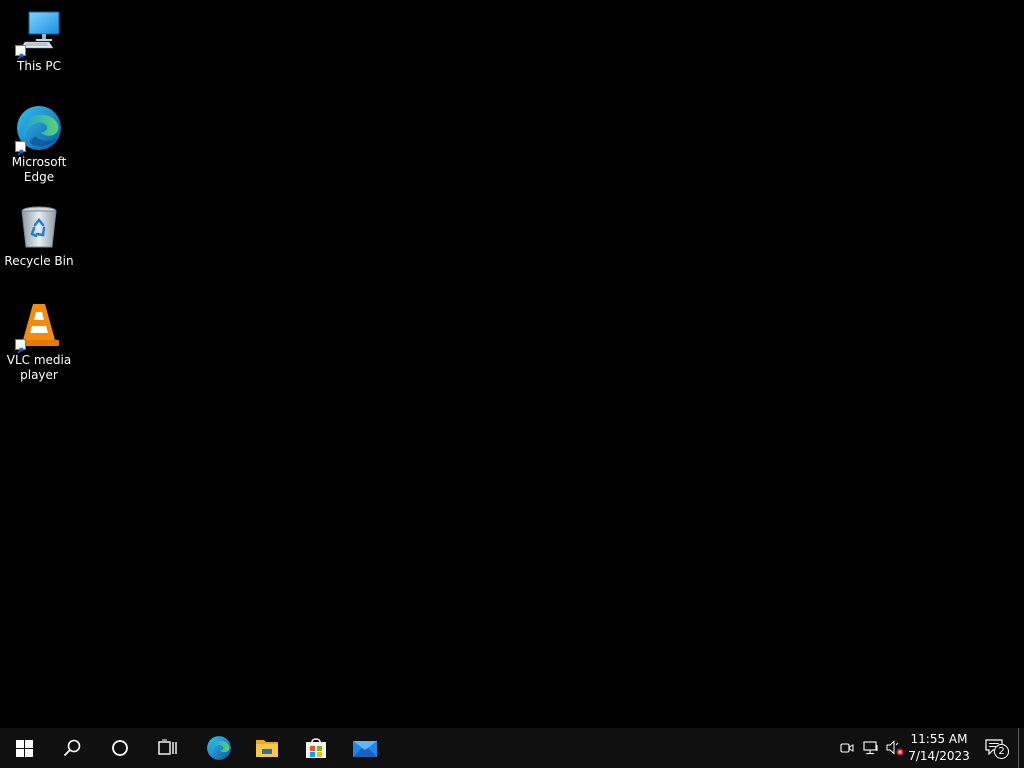 The image size is (1024, 768). I want to click on volume-muted-icon, so click(895, 748).